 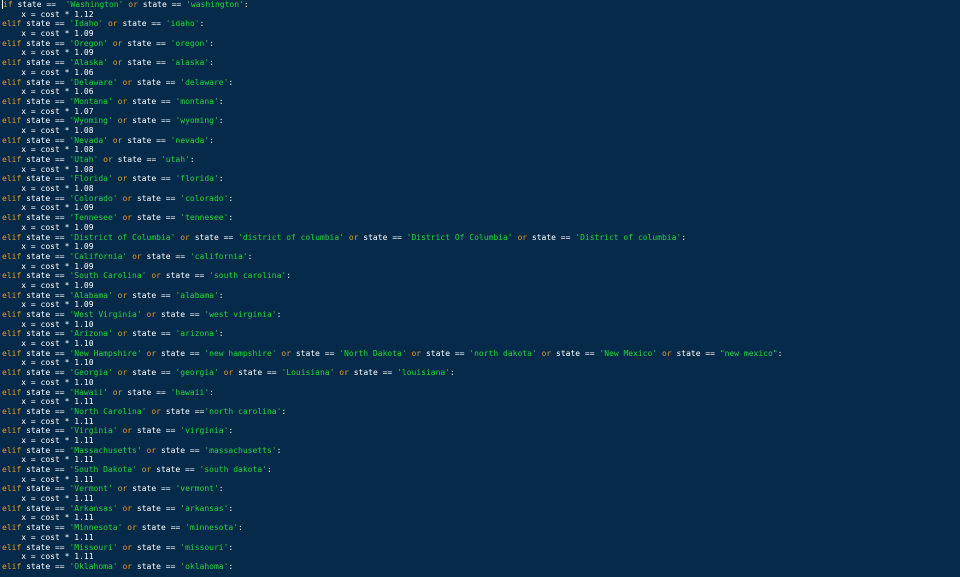 I want to click on string-literal-token: 'Washington', so click(x=94, y=4).